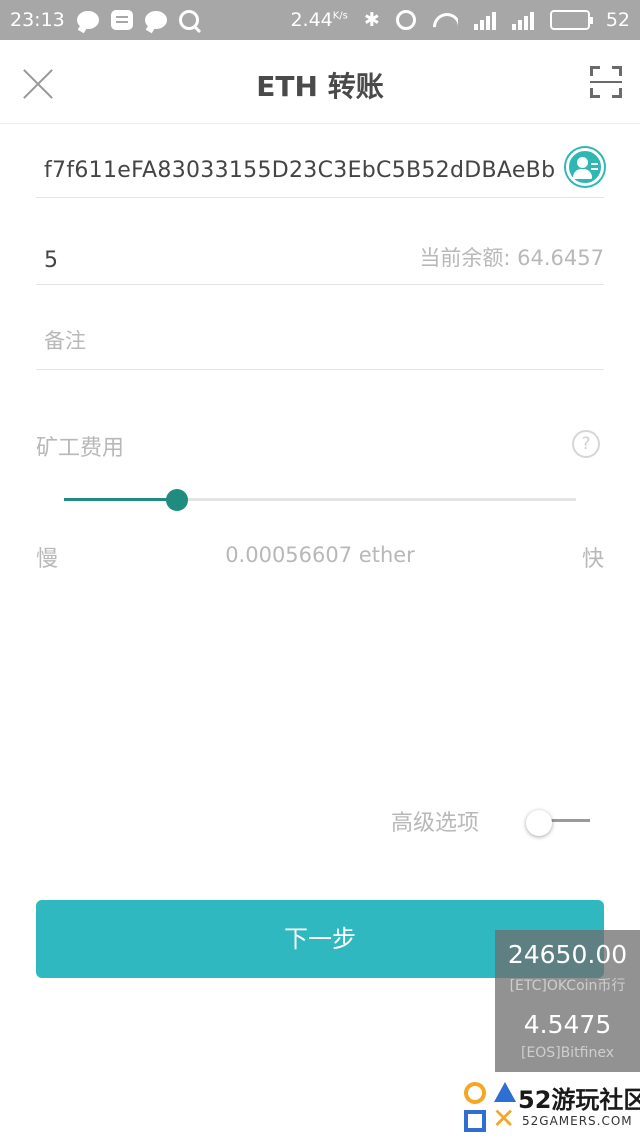 The width and height of the screenshot is (640, 1138). I want to click on scan-qr-icon, so click(606, 82).